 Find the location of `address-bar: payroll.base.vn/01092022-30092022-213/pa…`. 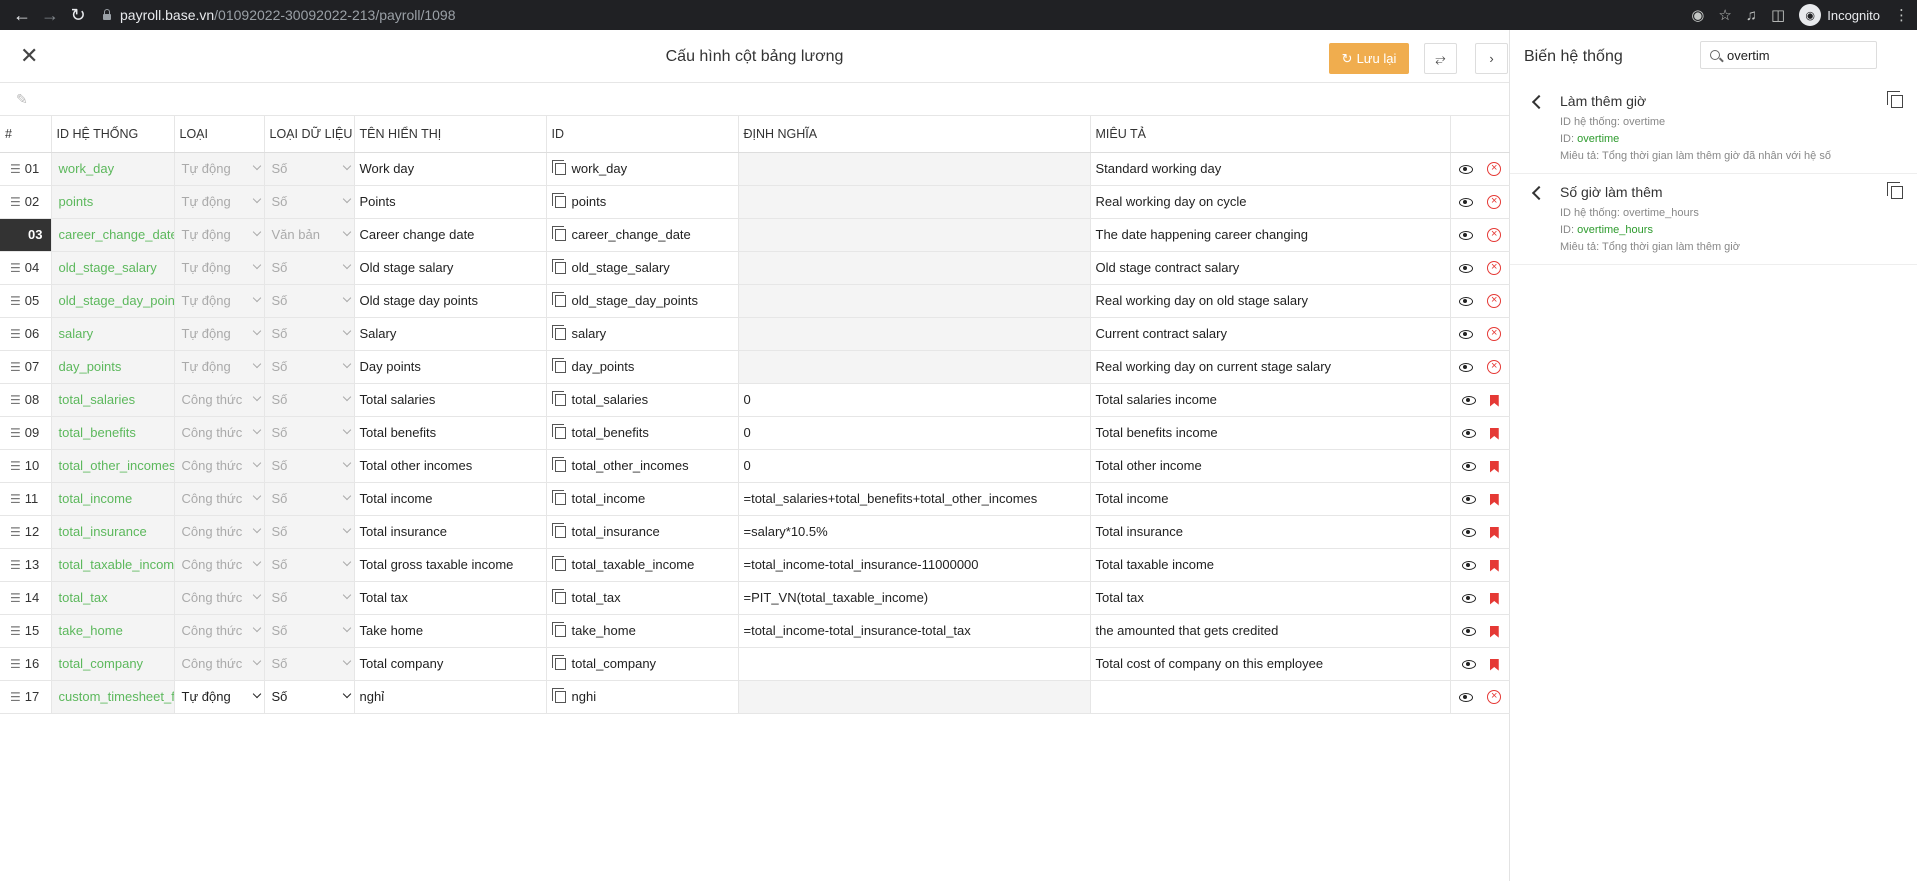

address-bar: payroll.base.vn/01092022-30092022-213/pa… is located at coordinates (279, 15).